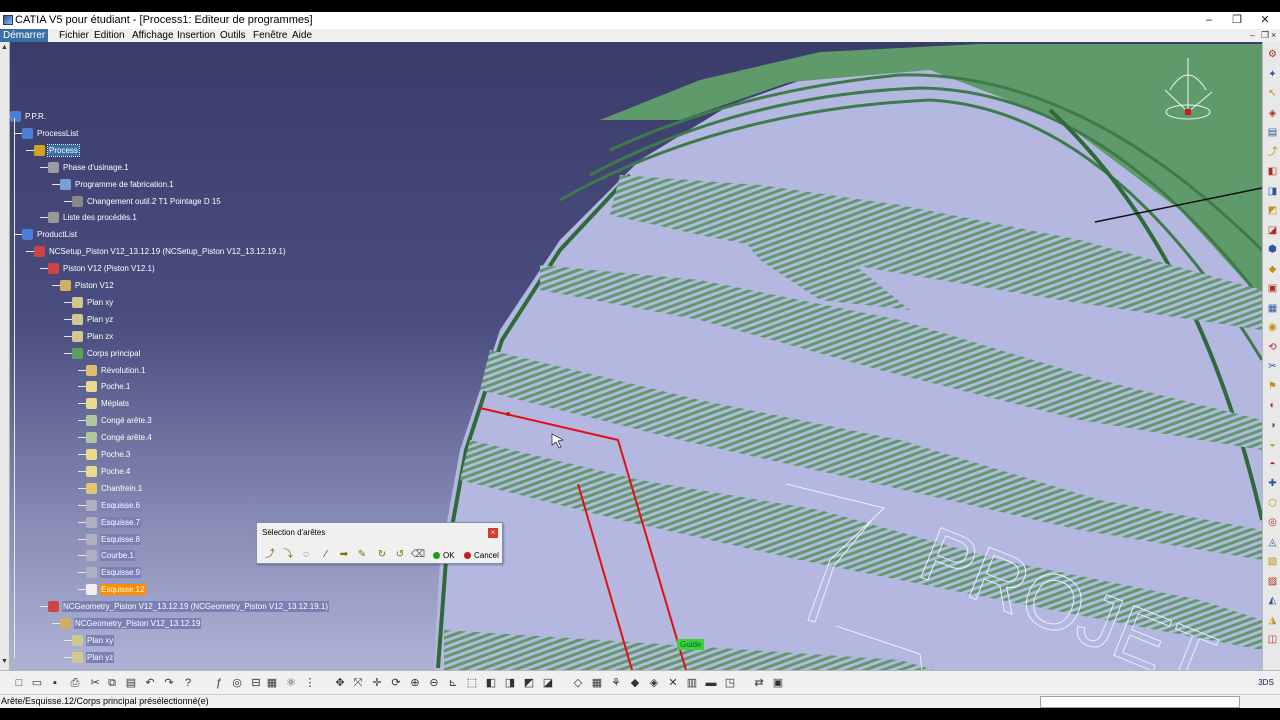 The width and height of the screenshot is (1280, 720). I want to click on cancel-button: Cancel, so click(481, 555).